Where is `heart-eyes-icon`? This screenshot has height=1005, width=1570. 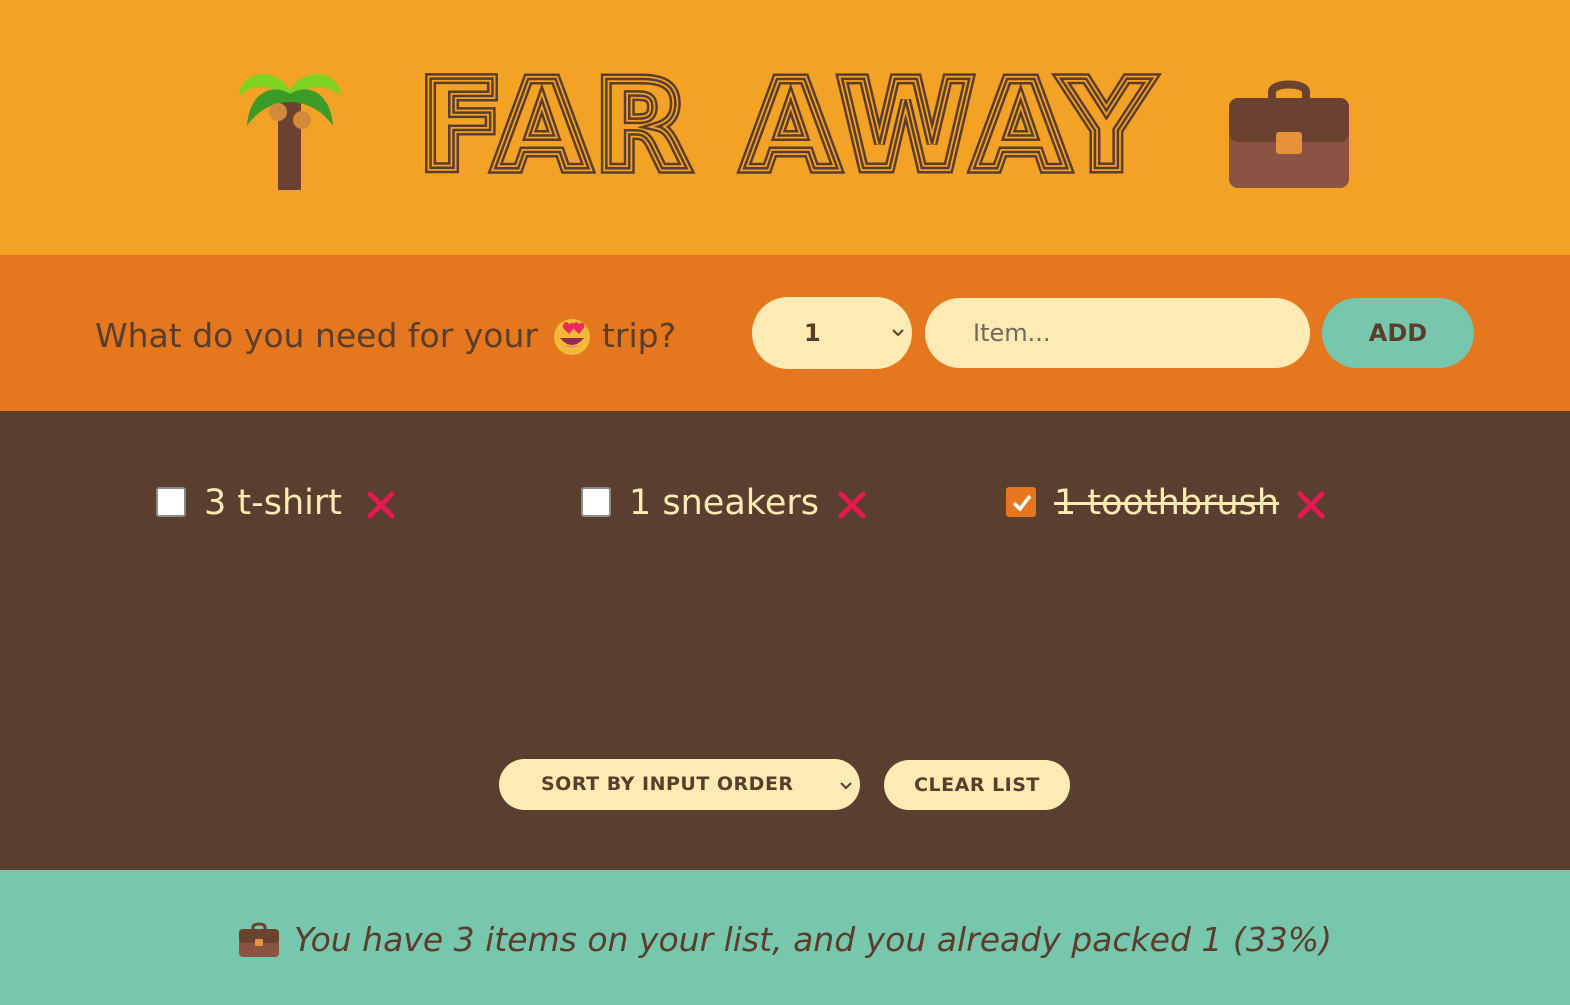
heart-eyes-icon is located at coordinates (571, 336).